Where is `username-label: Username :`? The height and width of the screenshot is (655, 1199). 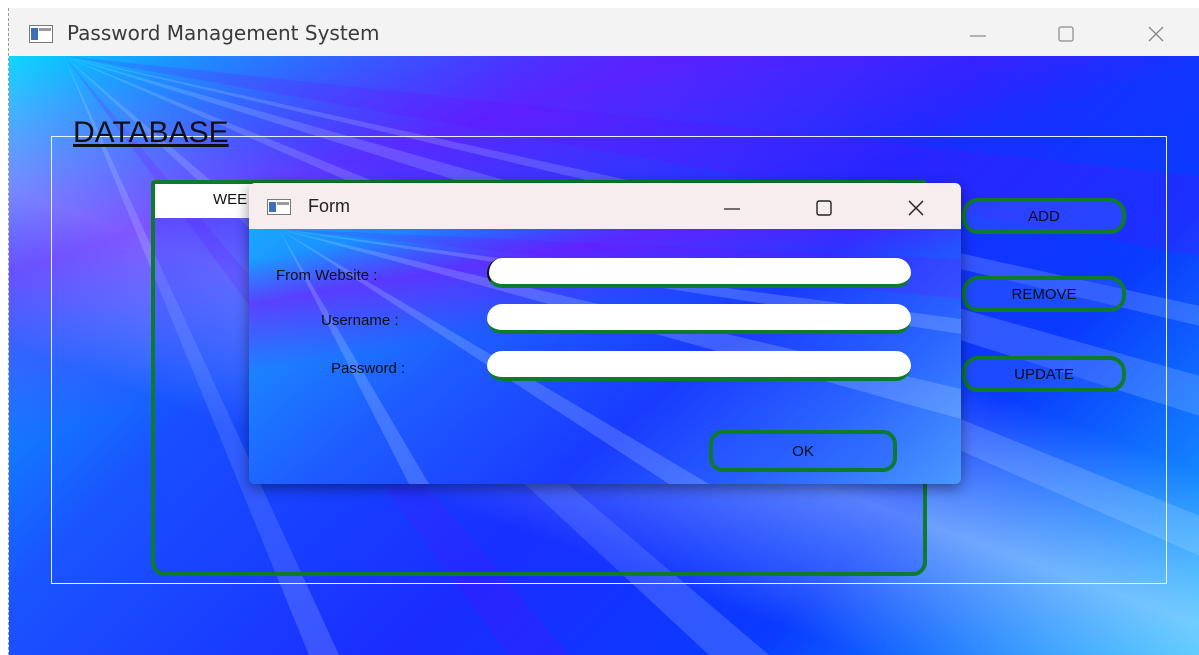 username-label: Username : is located at coordinates (360, 320).